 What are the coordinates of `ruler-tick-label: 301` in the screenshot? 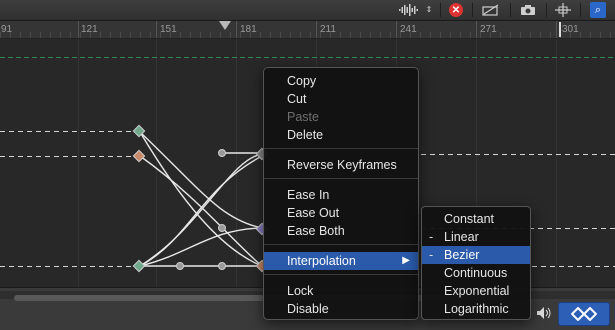 It's located at (570, 29).